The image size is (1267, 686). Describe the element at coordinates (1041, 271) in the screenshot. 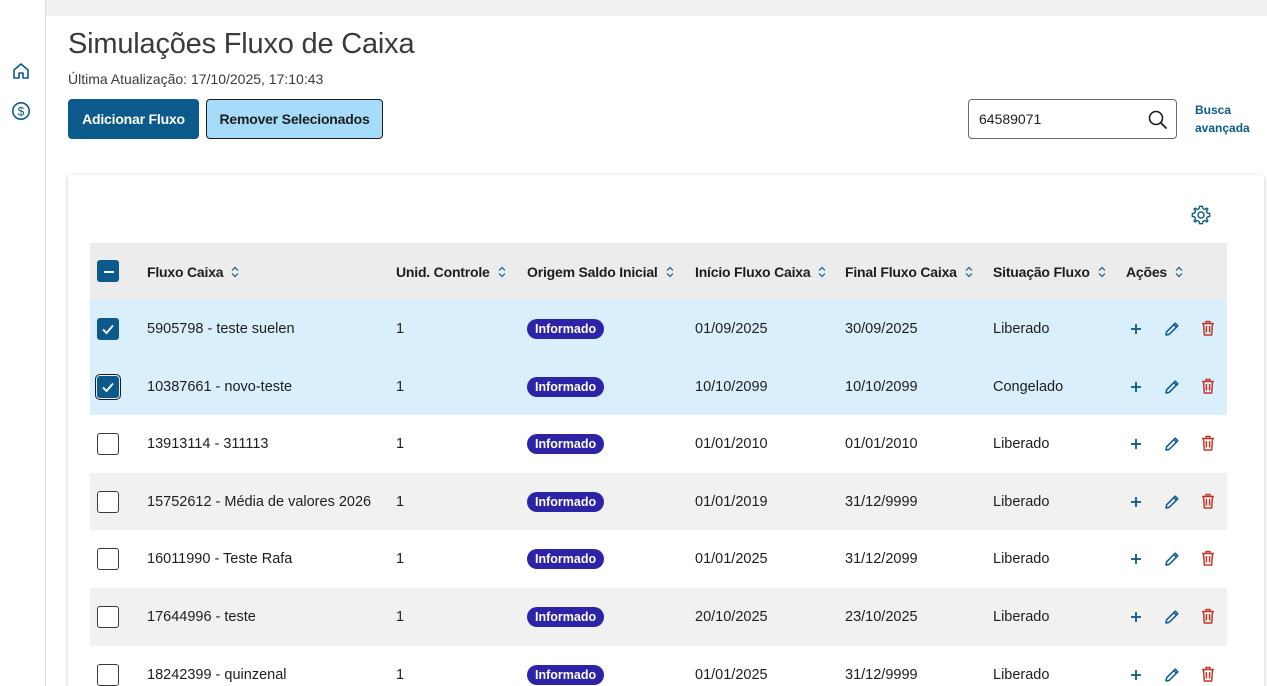

I see `column-label: Situação Fluxo` at that location.